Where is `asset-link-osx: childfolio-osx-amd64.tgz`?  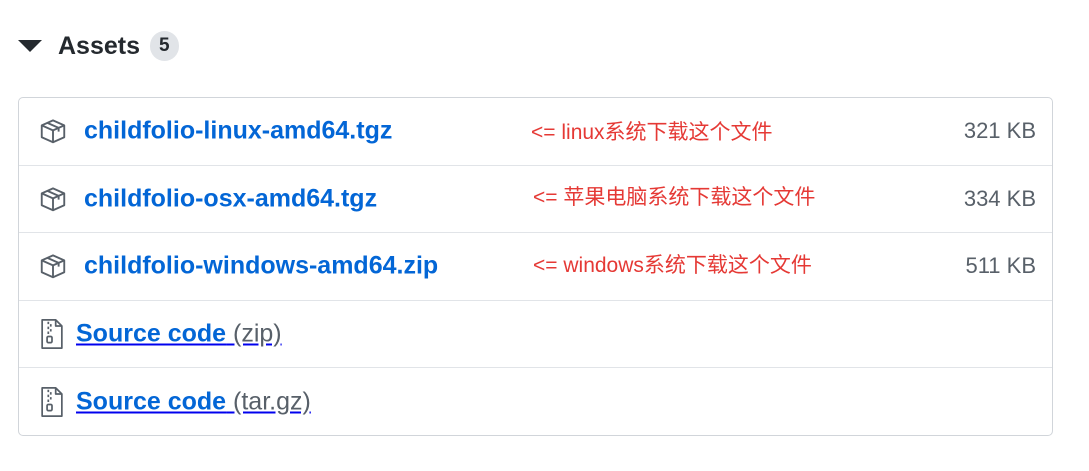 asset-link-osx: childfolio-osx-amd64.tgz is located at coordinates (230, 198).